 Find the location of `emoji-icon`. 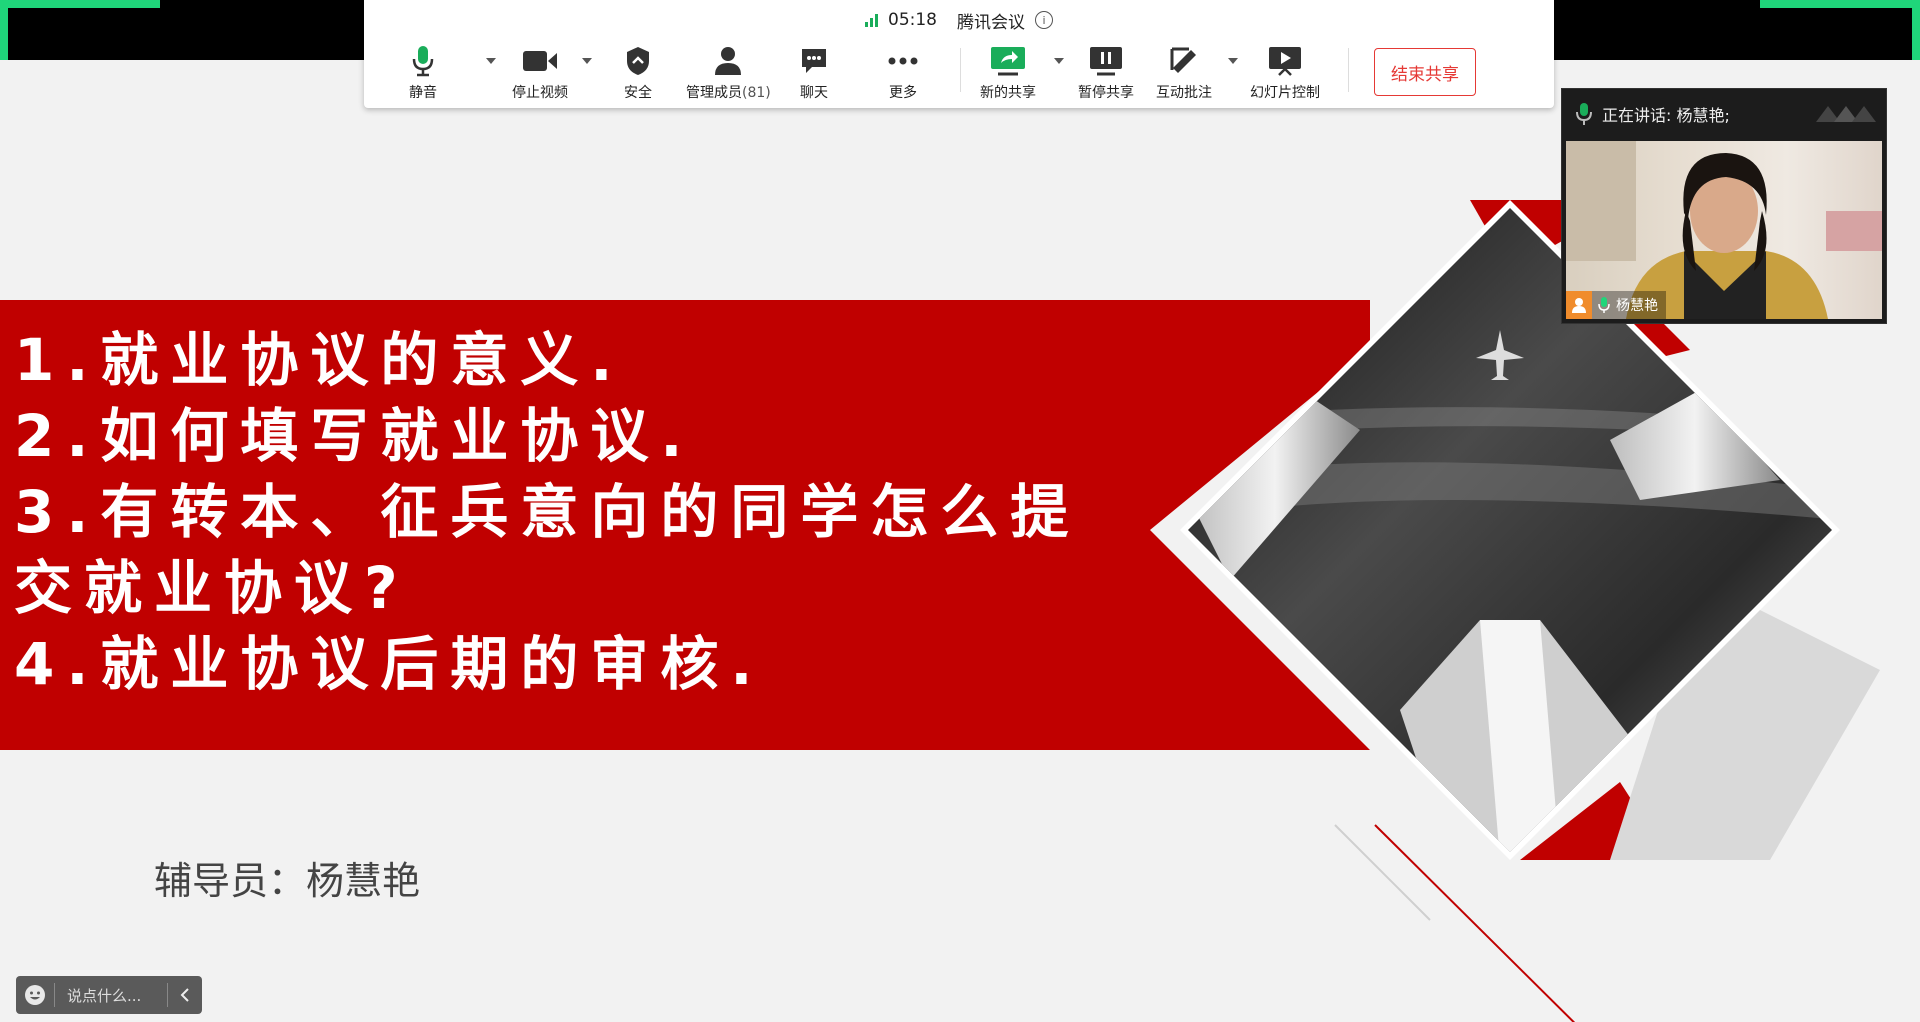

emoji-icon is located at coordinates (35, 995).